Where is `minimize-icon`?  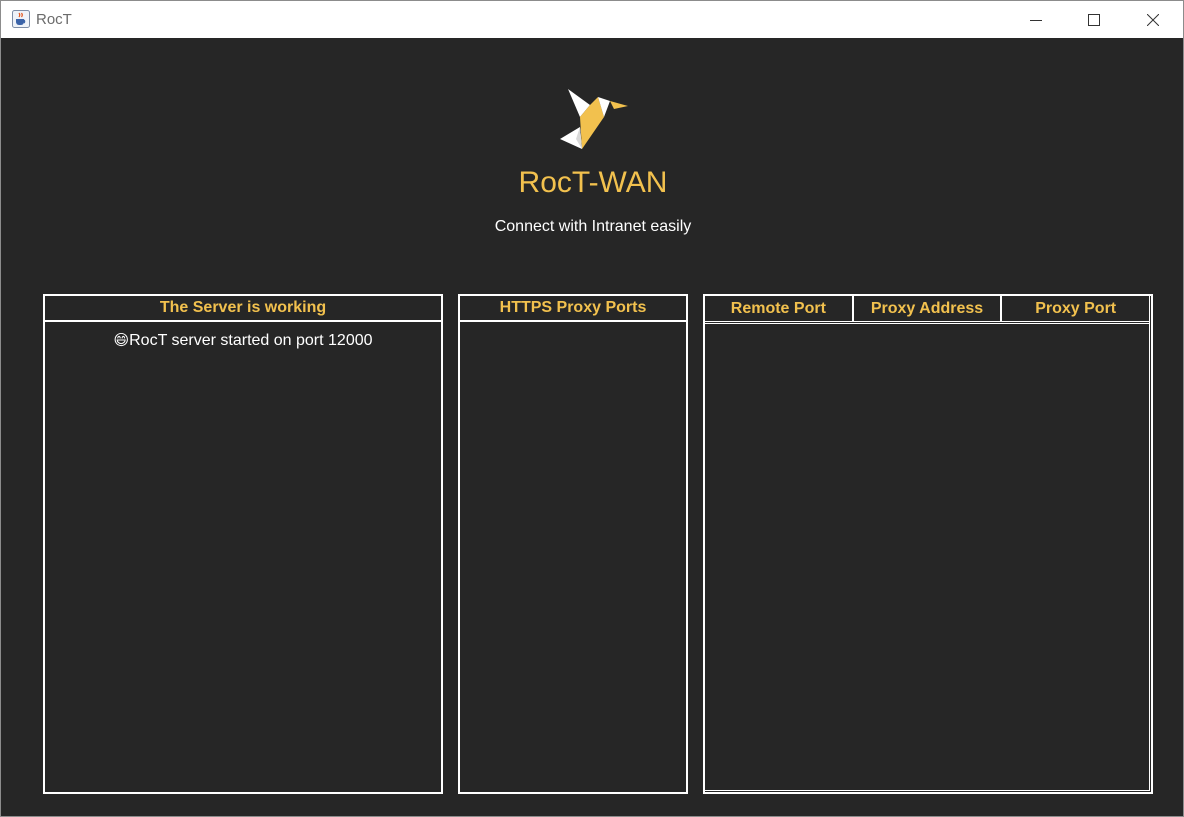
minimize-icon is located at coordinates (1036, 20).